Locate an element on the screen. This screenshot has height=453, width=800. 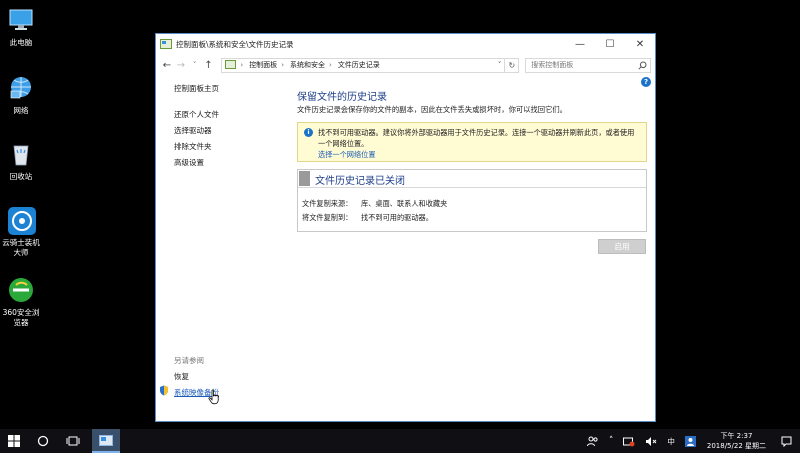
notification-warning-icon is located at coordinates (629, 441).